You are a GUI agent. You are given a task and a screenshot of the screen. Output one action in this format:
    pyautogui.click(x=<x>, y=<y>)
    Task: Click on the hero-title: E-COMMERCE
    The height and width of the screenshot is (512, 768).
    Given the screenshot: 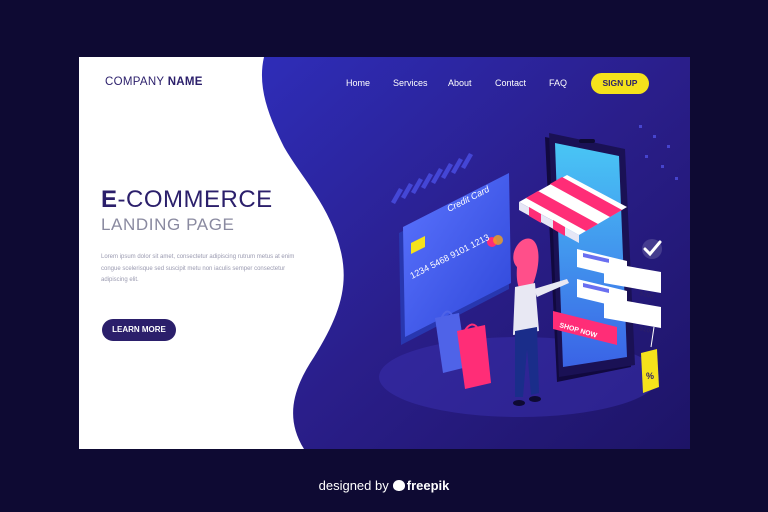 What is the action you would take?
    pyautogui.click(x=187, y=200)
    